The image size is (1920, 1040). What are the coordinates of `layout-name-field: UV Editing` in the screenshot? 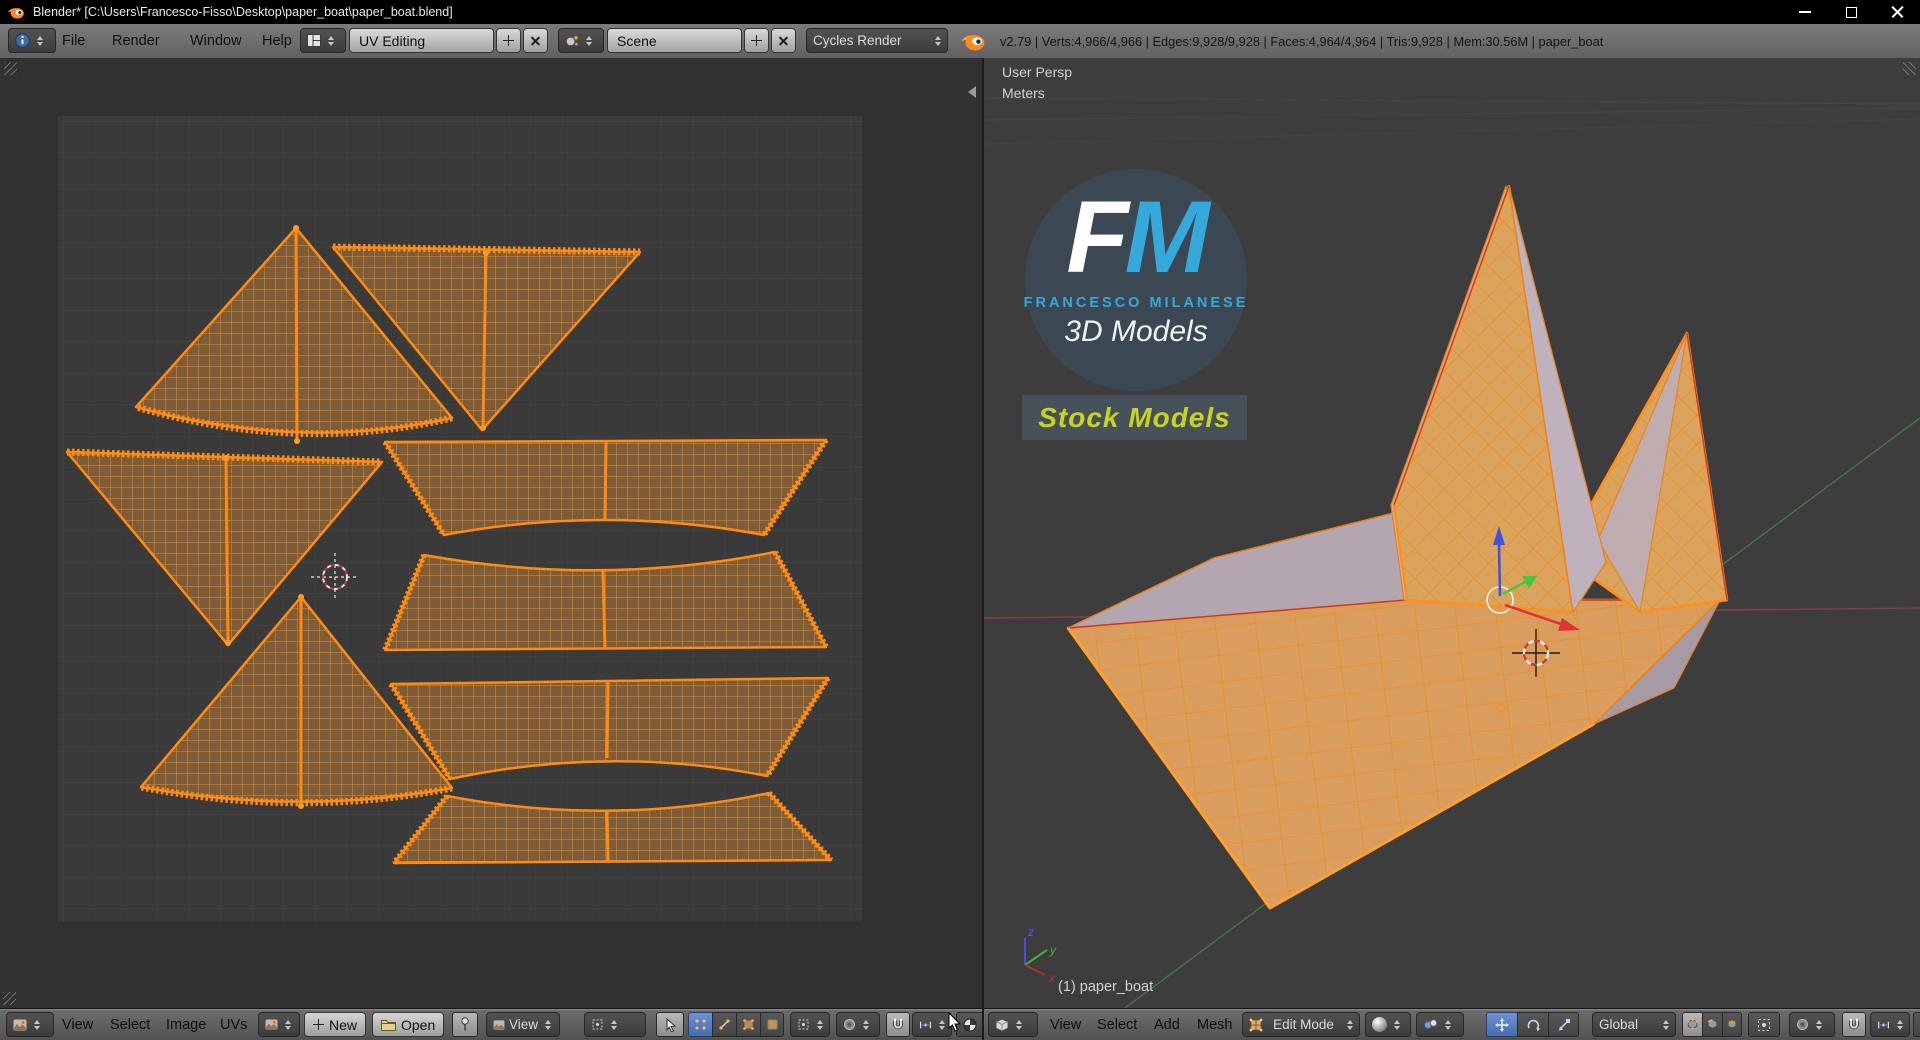 It's located at (421, 40).